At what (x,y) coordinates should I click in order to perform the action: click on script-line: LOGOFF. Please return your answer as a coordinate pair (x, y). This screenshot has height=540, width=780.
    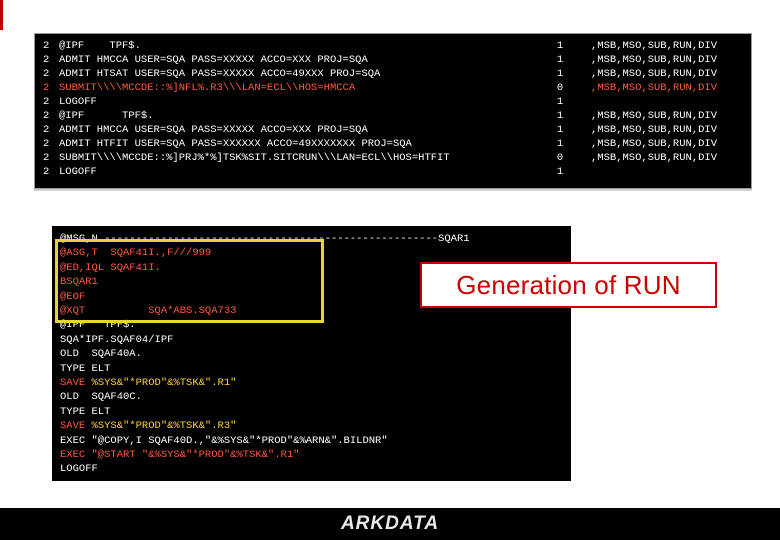
    Looking at the image, I should click on (79, 469).